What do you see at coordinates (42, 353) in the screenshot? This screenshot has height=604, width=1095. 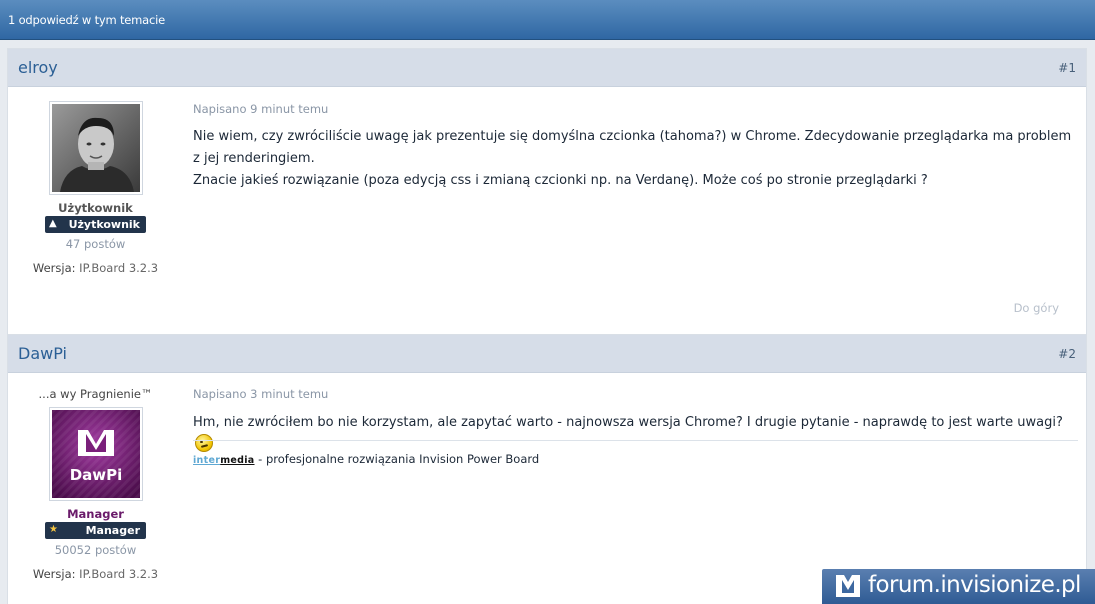 I see `author-link: DawPi` at bounding box center [42, 353].